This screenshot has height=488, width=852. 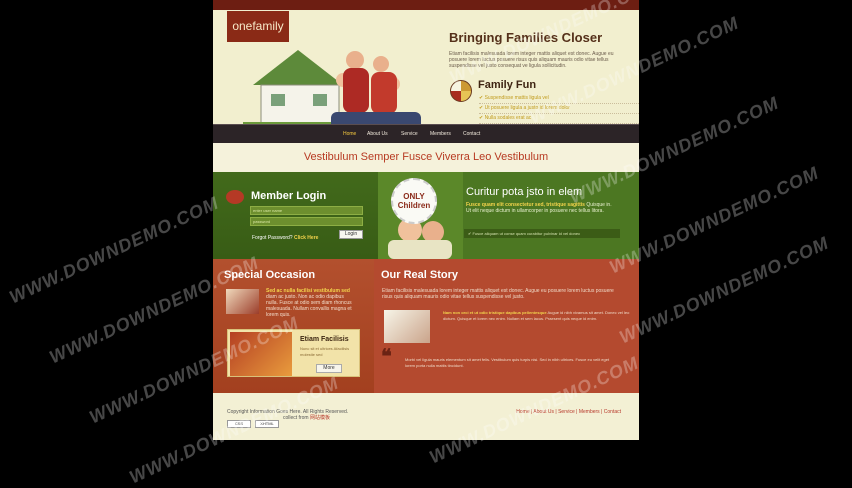 I want to click on nav-contact: Contact, so click(x=471, y=134).